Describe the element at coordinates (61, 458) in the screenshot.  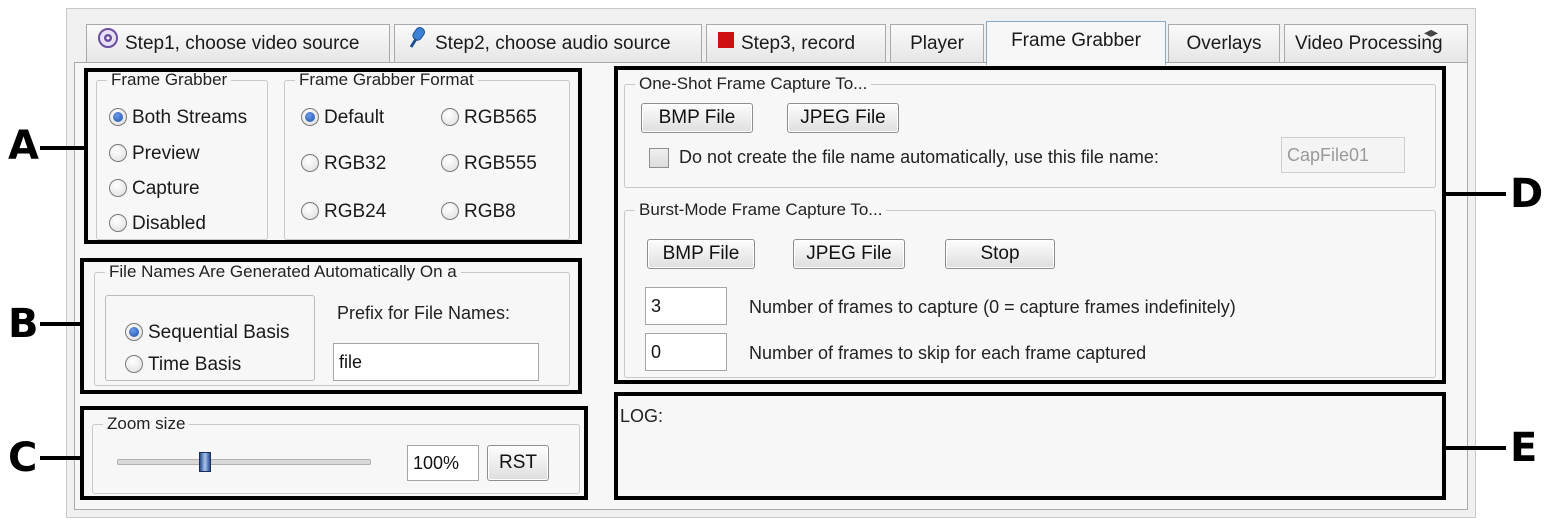
I see `callout-line-c` at that location.